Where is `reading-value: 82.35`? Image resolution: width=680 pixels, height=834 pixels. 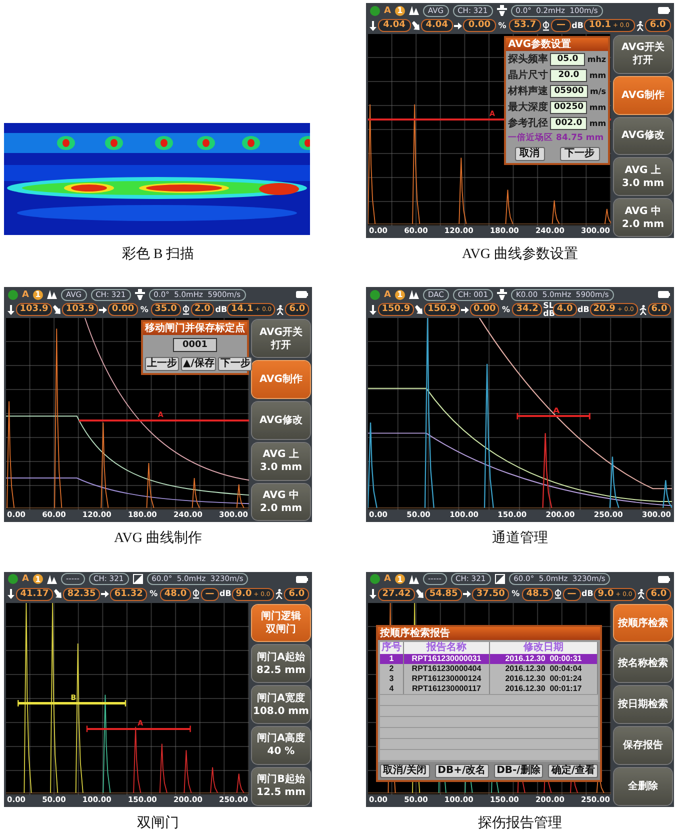 reading-value: 82.35 is located at coordinates (81, 594).